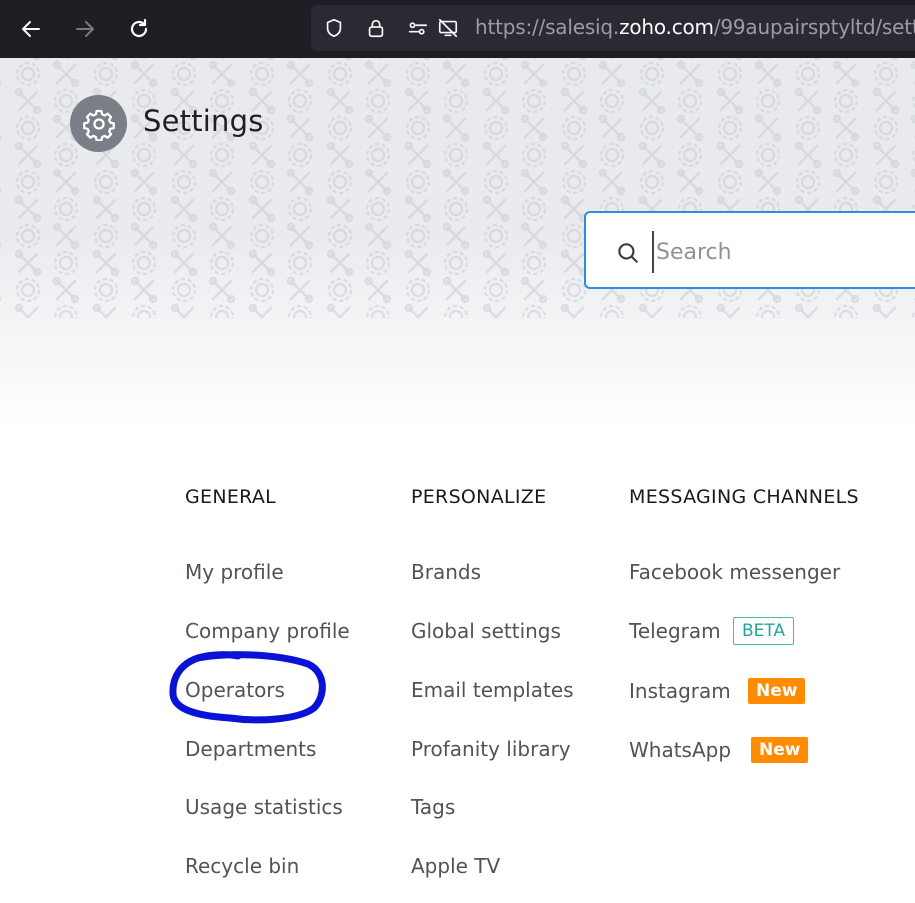 This screenshot has height=903, width=915. I want to click on settings-icon, so click(98, 123).